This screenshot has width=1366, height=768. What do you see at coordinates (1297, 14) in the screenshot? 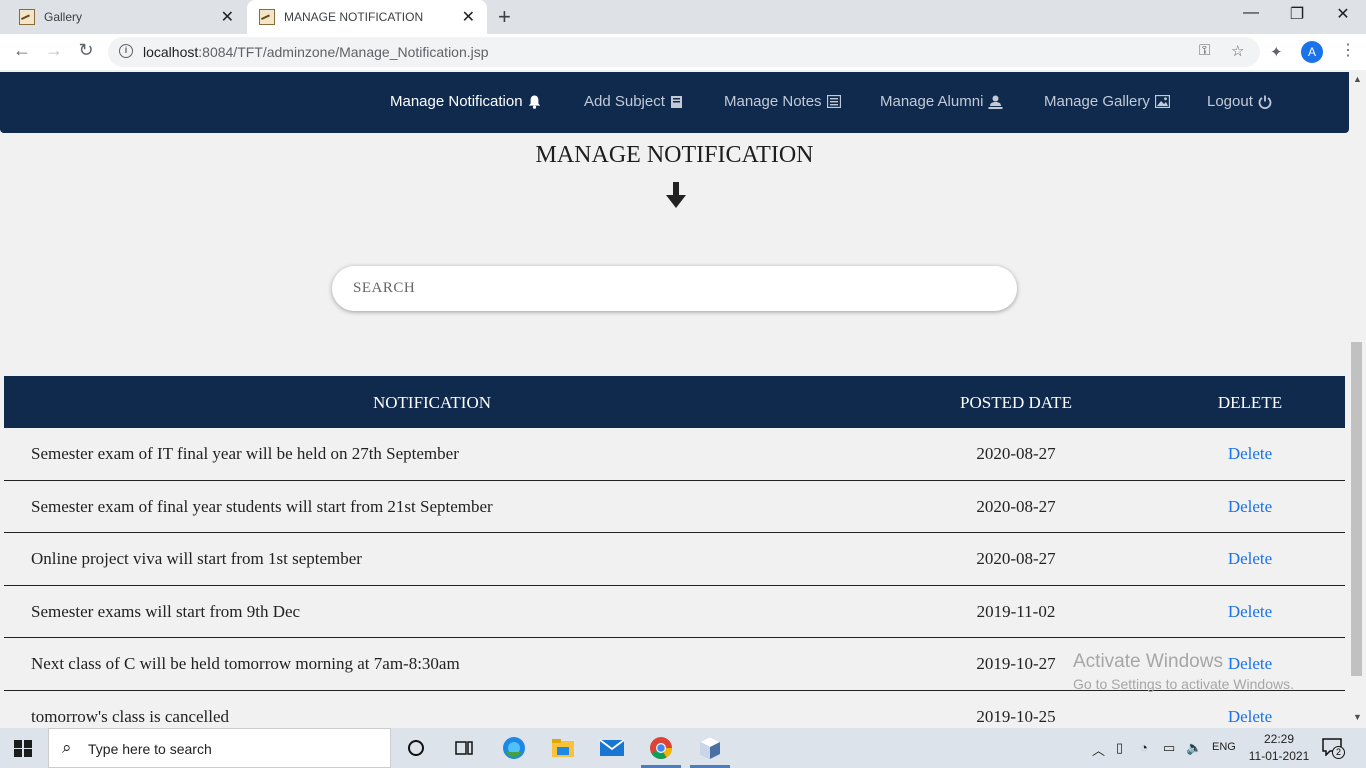
I see `restore-window-icon: ❐` at bounding box center [1297, 14].